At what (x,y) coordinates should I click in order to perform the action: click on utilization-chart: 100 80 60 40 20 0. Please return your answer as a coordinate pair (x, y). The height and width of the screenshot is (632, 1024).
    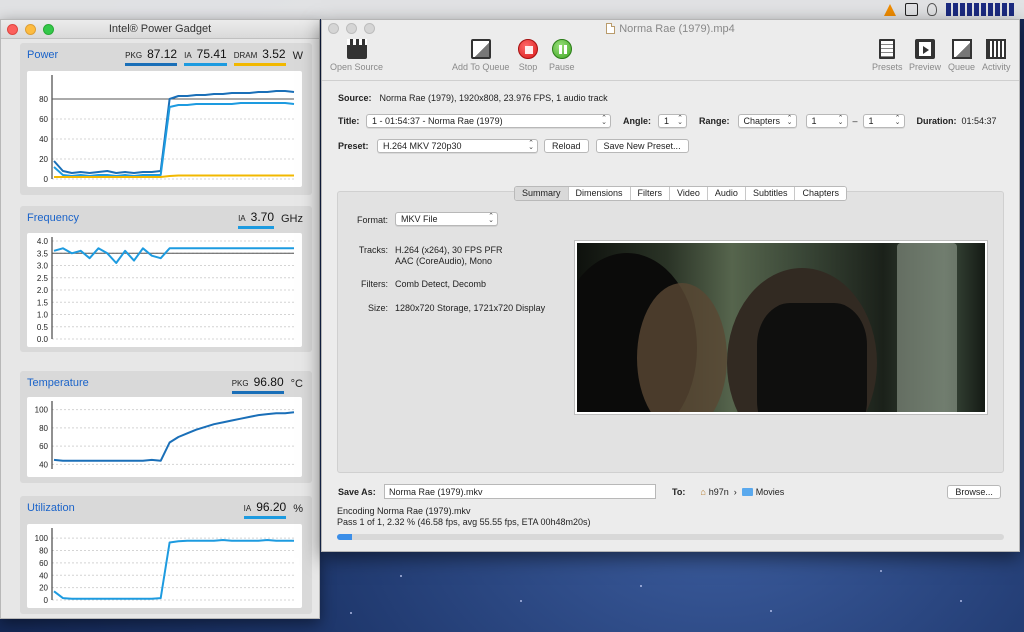
    Looking at the image, I should click on (164, 566).